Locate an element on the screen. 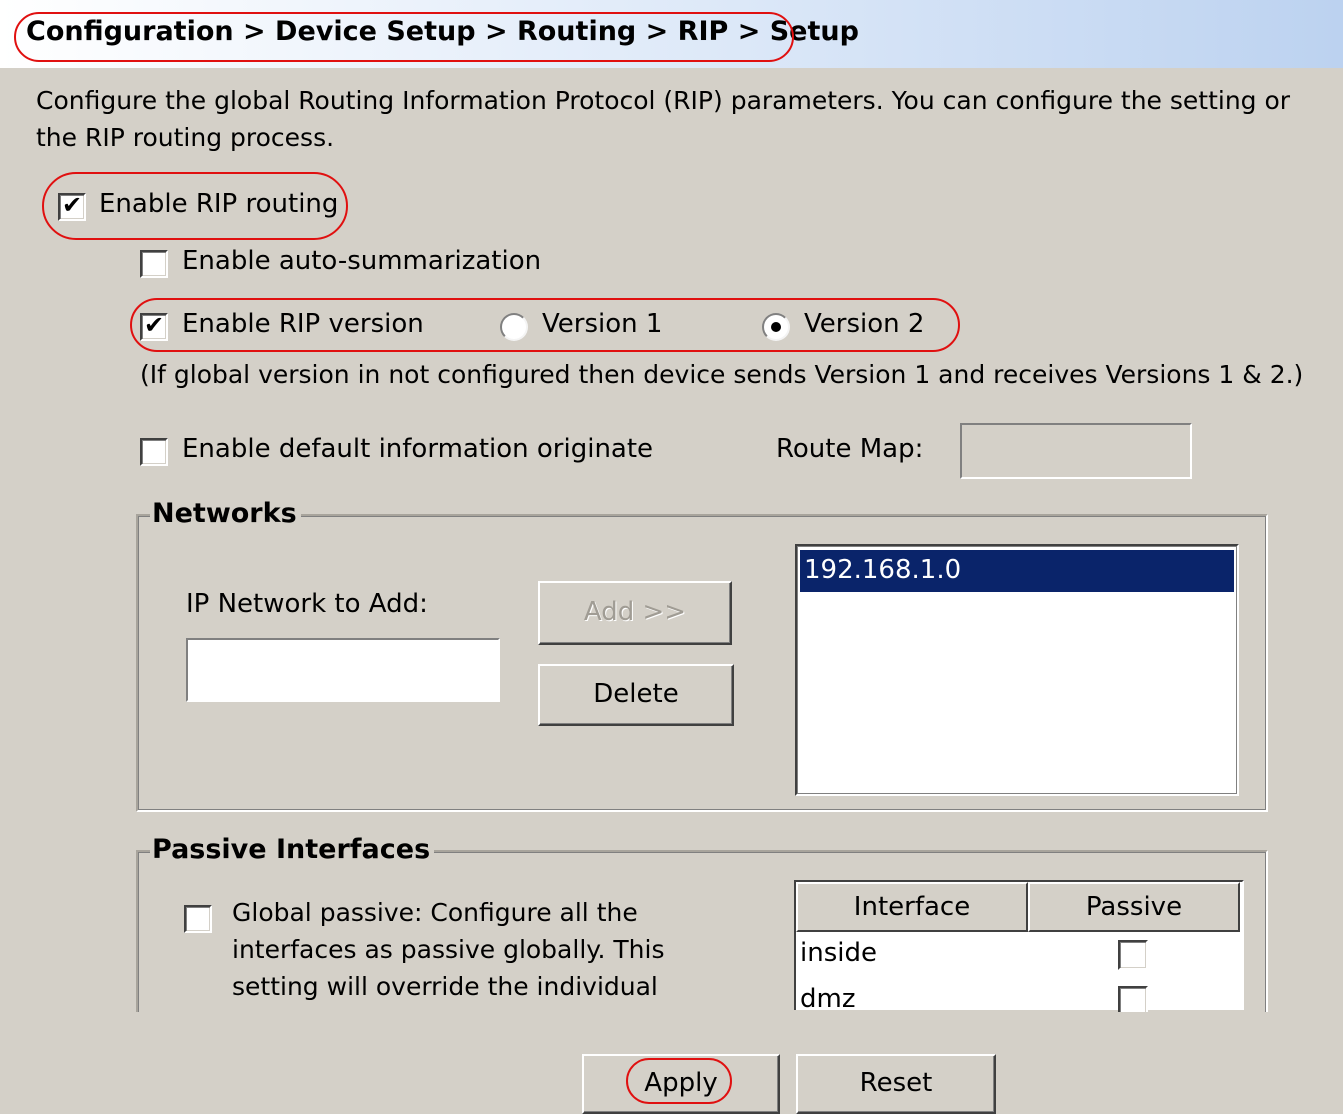 The width and height of the screenshot is (1343, 1114). add-network-button: Add >> is located at coordinates (635, 613).